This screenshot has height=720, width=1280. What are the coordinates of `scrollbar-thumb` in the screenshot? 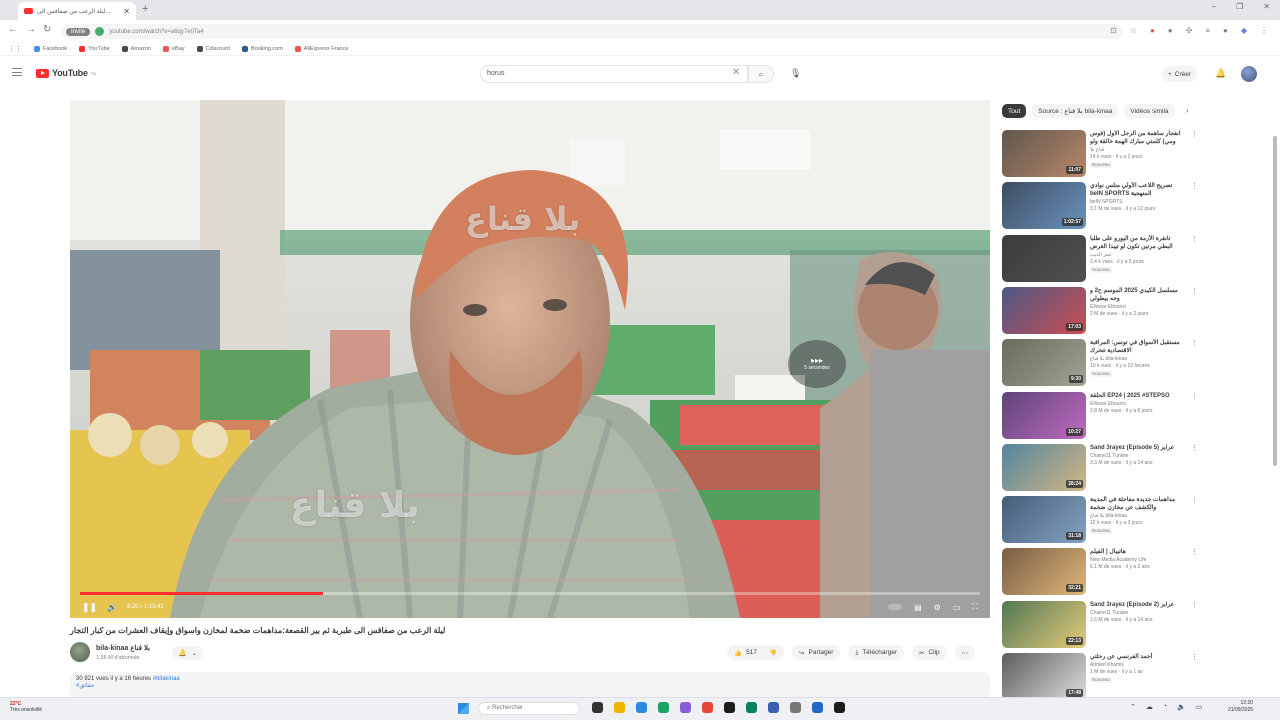 It's located at (1275, 301).